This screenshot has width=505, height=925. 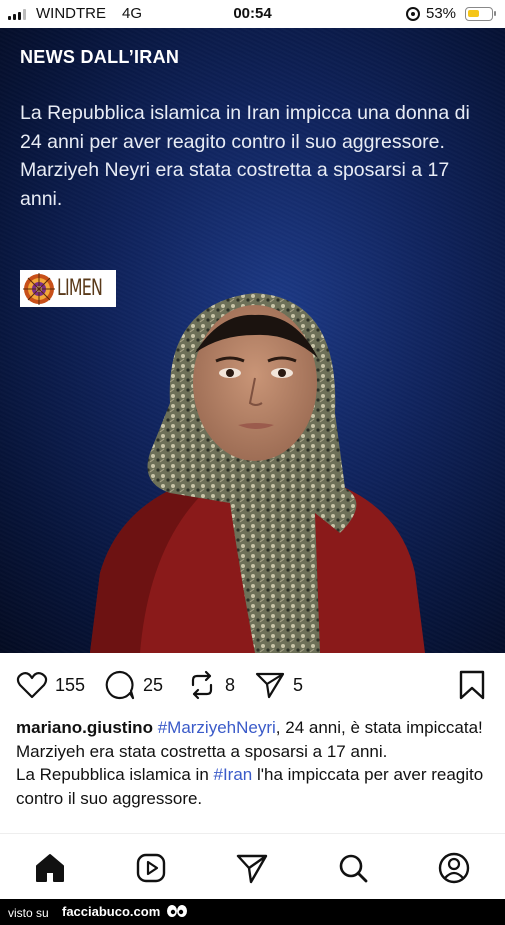 What do you see at coordinates (454, 868) in the screenshot?
I see `profile-icon` at bounding box center [454, 868].